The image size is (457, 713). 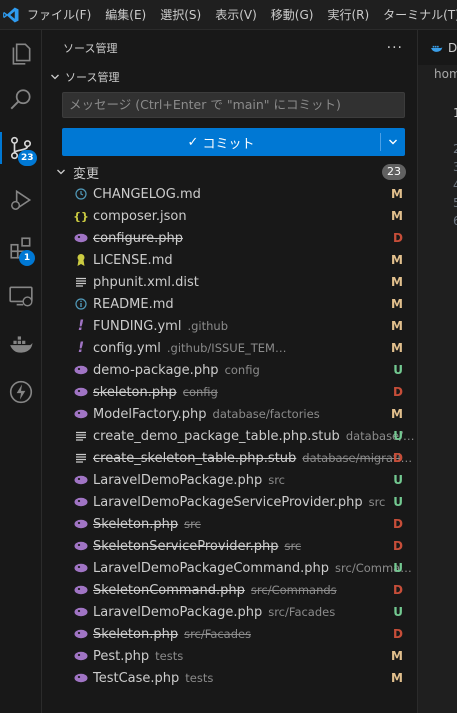 What do you see at coordinates (125, 14) in the screenshot?
I see `menu-edit: 編集(E)` at bounding box center [125, 14].